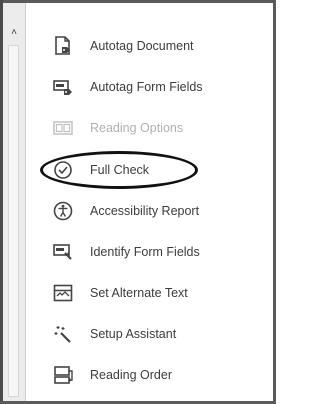  I want to click on scroll-up-arrow-icon: ˄, so click(14, 32).